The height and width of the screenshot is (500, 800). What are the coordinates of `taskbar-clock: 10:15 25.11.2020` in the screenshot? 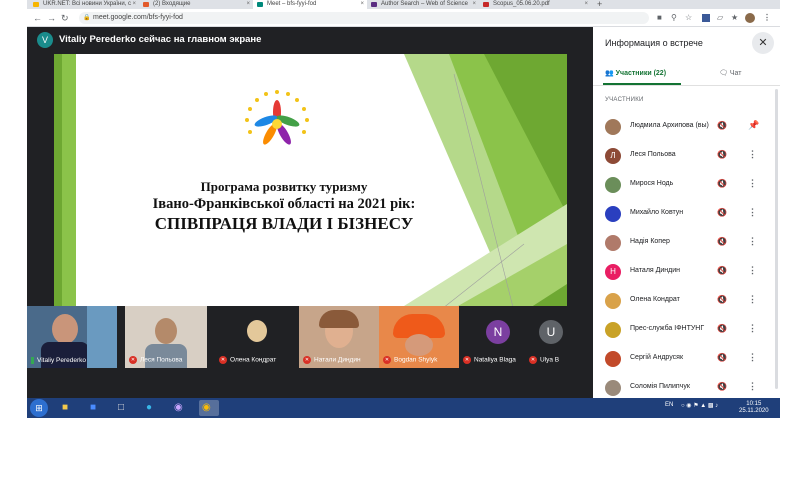 It's located at (754, 408).